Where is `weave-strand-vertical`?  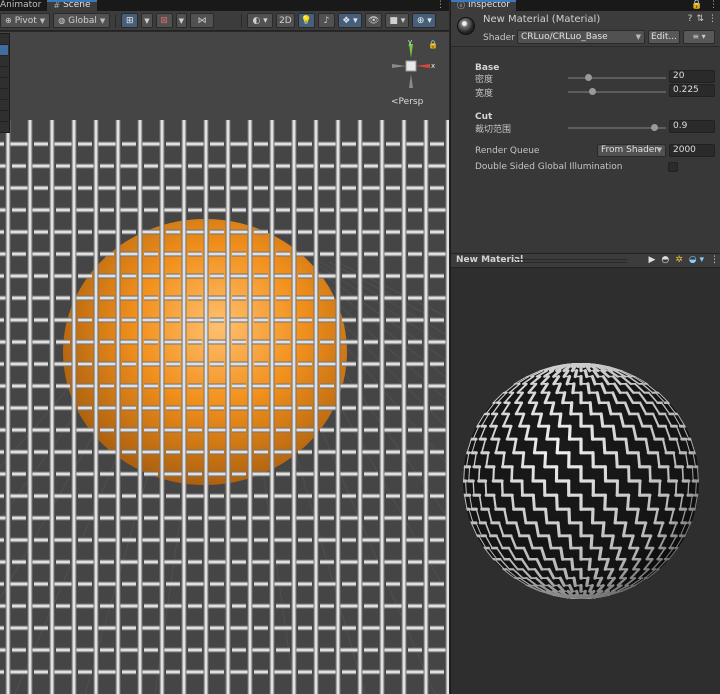 weave-strand-vertical is located at coordinates (272, 682).